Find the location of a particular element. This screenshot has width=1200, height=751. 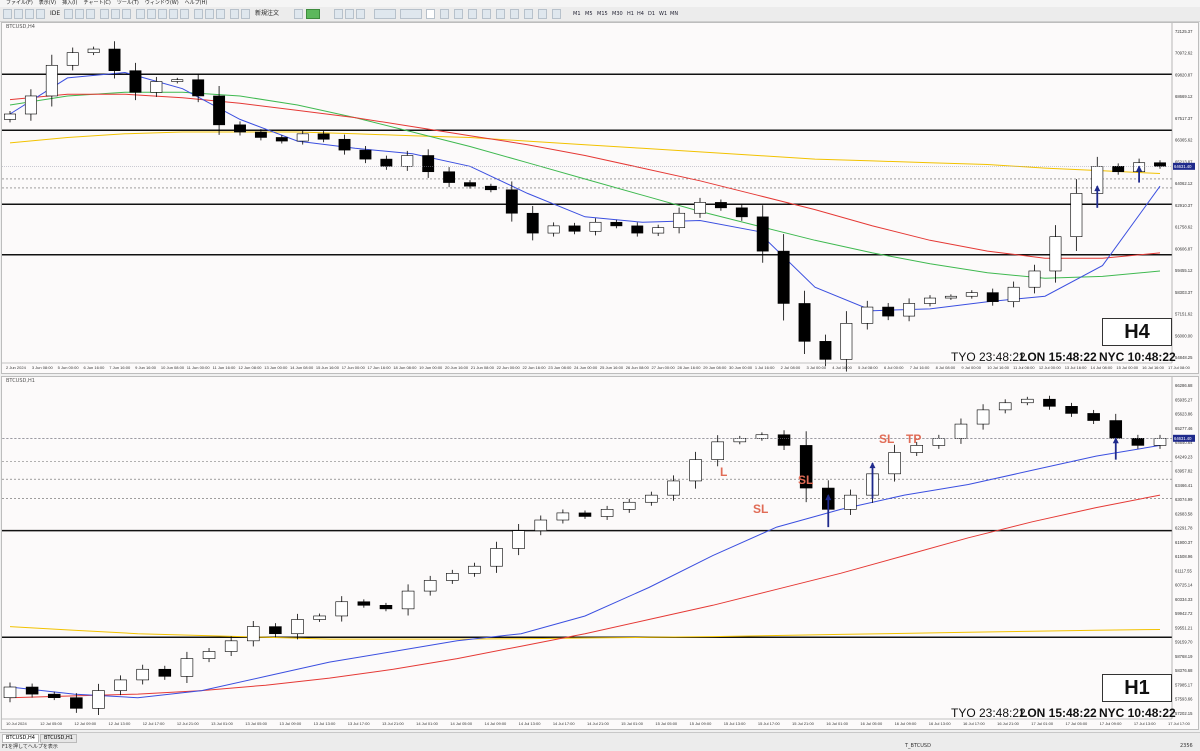

tab-btcusd-h1: BTCUSD,H1 is located at coordinates (58, 738).